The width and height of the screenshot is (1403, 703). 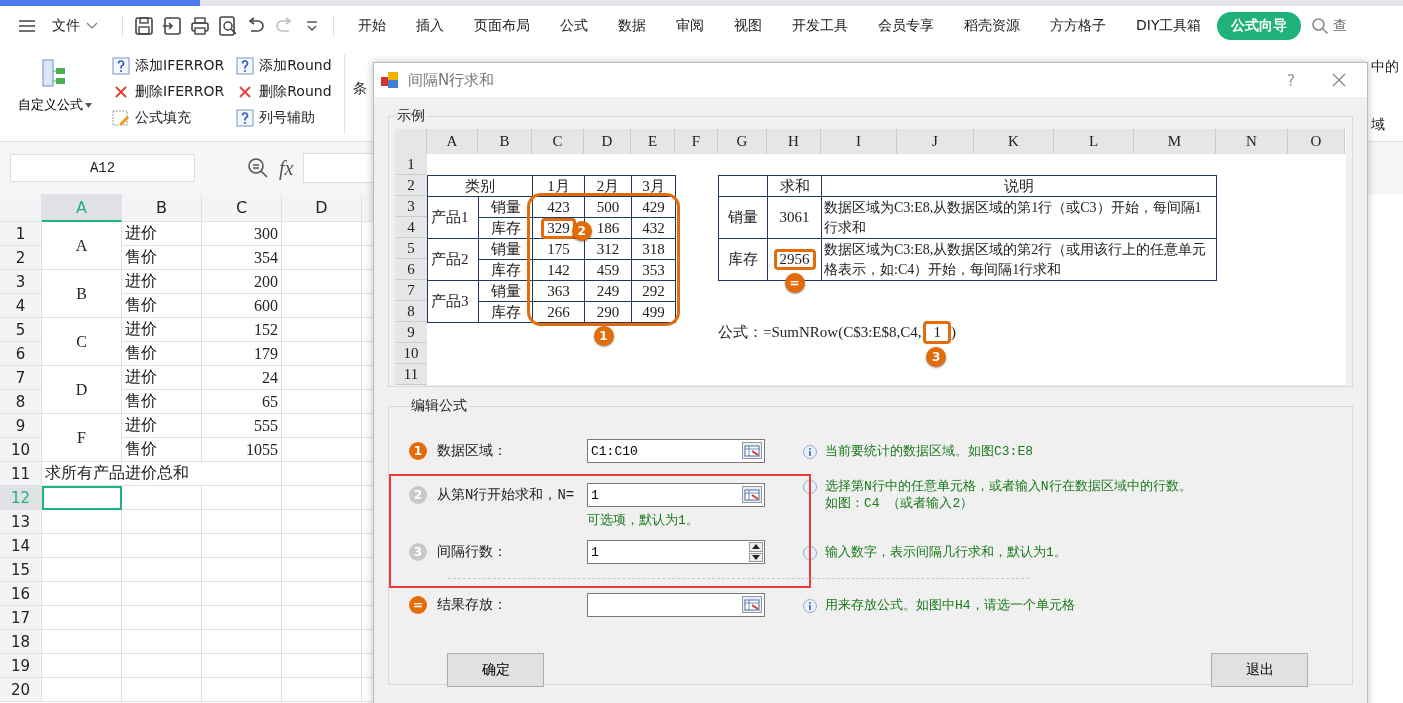 What do you see at coordinates (676, 451) in the screenshot?
I see `input-field: C1:C10` at bounding box center [676, 451].